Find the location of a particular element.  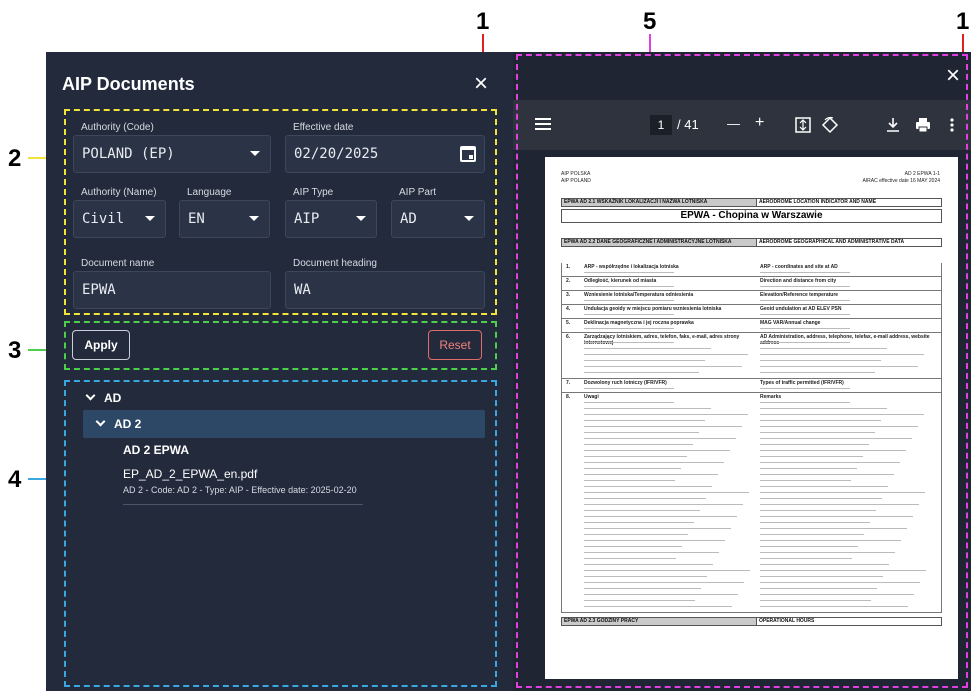

callout-5: 5 is located at coordinates (650, 21).